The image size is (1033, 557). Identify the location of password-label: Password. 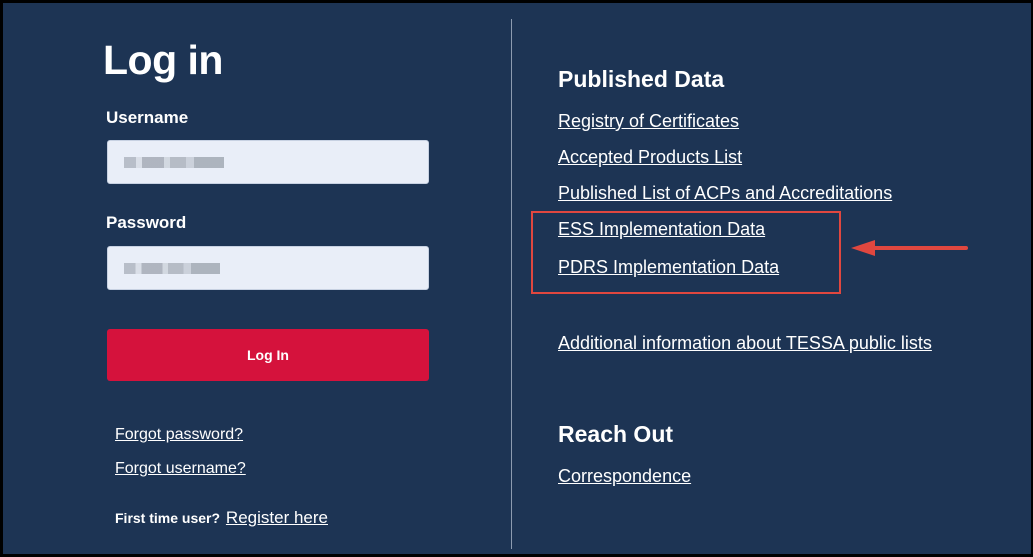
(146, 222).